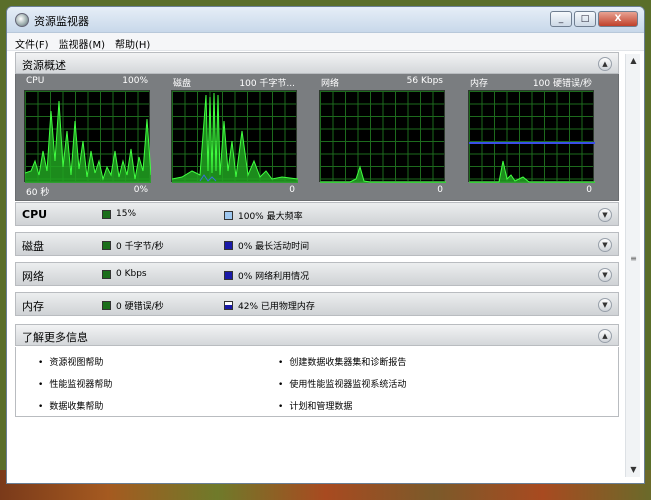 The image size is (651, 500). Describe the element at coordinates (317, 274) in the screenshot. I see `section-network: 网络 0 Kbps 0% 网络利用情况 ▼` at that location.